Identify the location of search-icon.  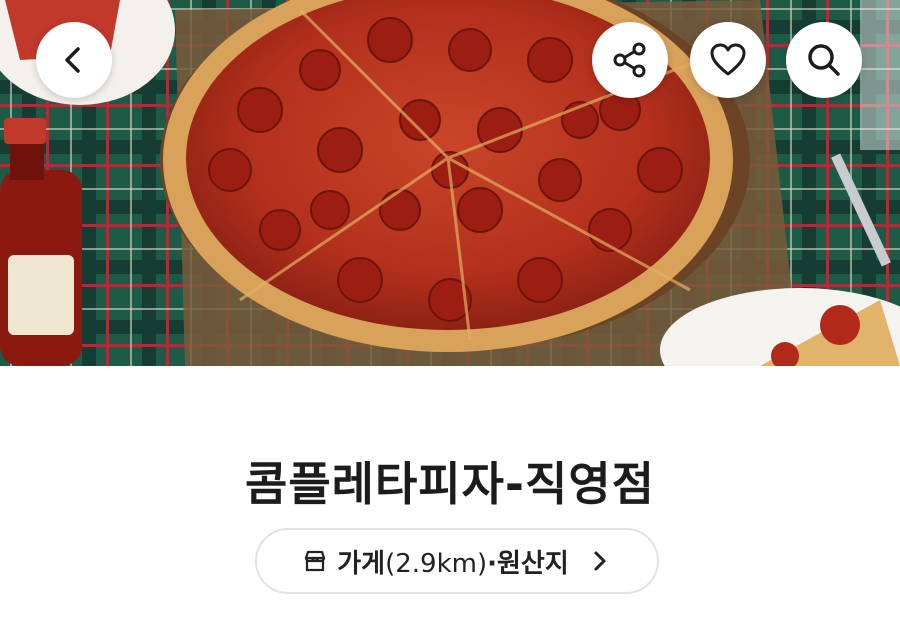
(824, 60).